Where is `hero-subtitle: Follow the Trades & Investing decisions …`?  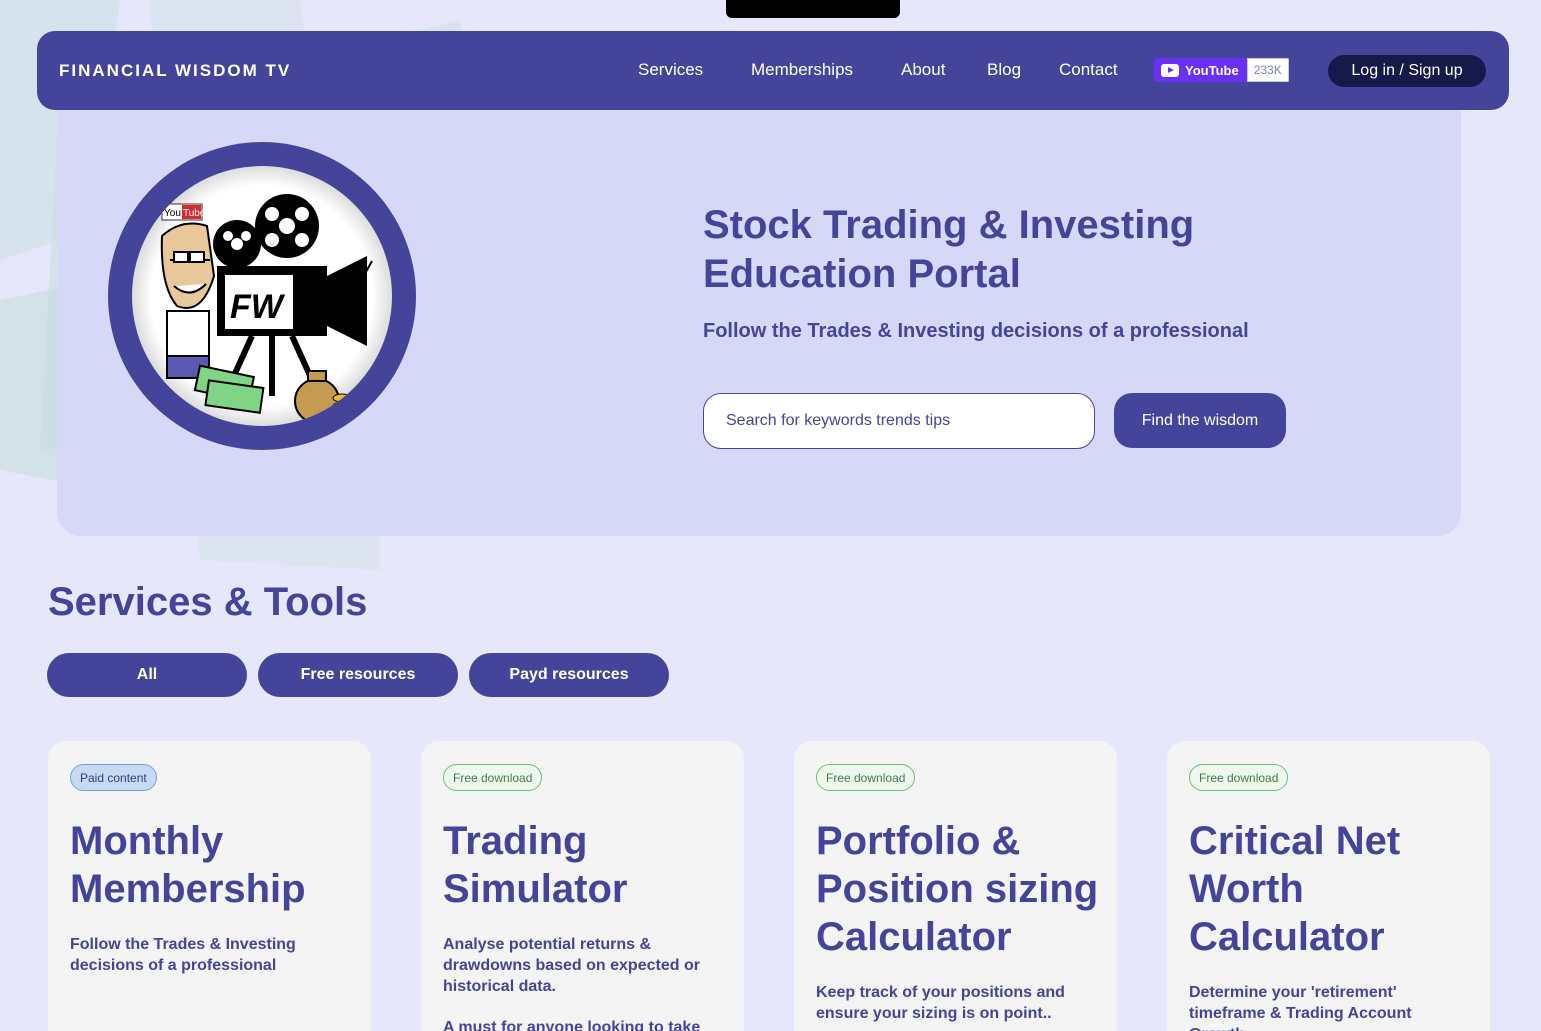 hero-subtitle: Follow the Trades & Investing decisions … is located at coordinates (976, 331).